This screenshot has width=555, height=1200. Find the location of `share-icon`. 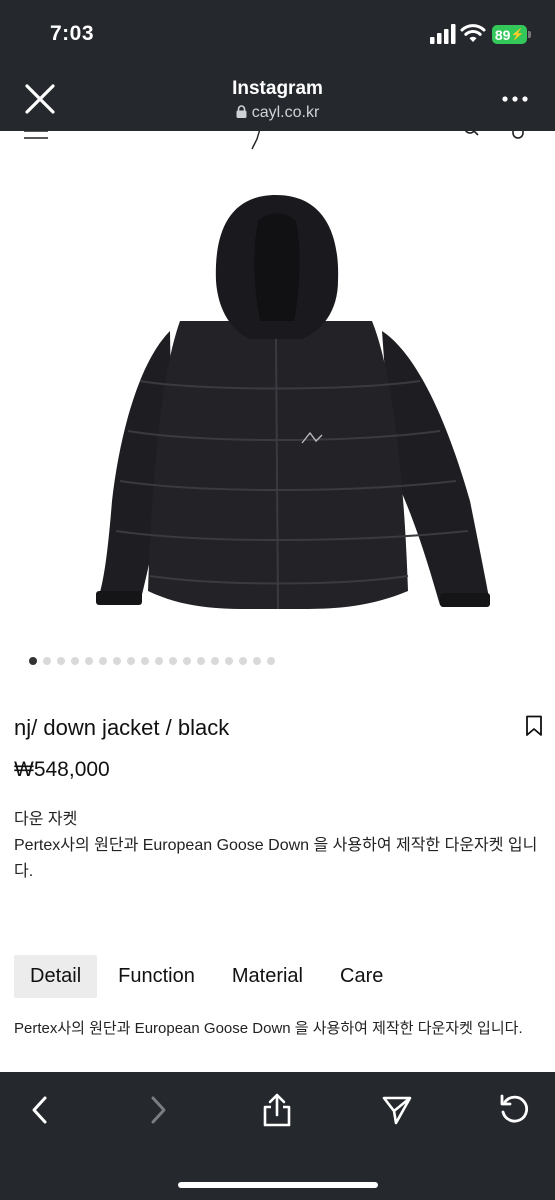

share-icon is located at coordinates (277, 1110).